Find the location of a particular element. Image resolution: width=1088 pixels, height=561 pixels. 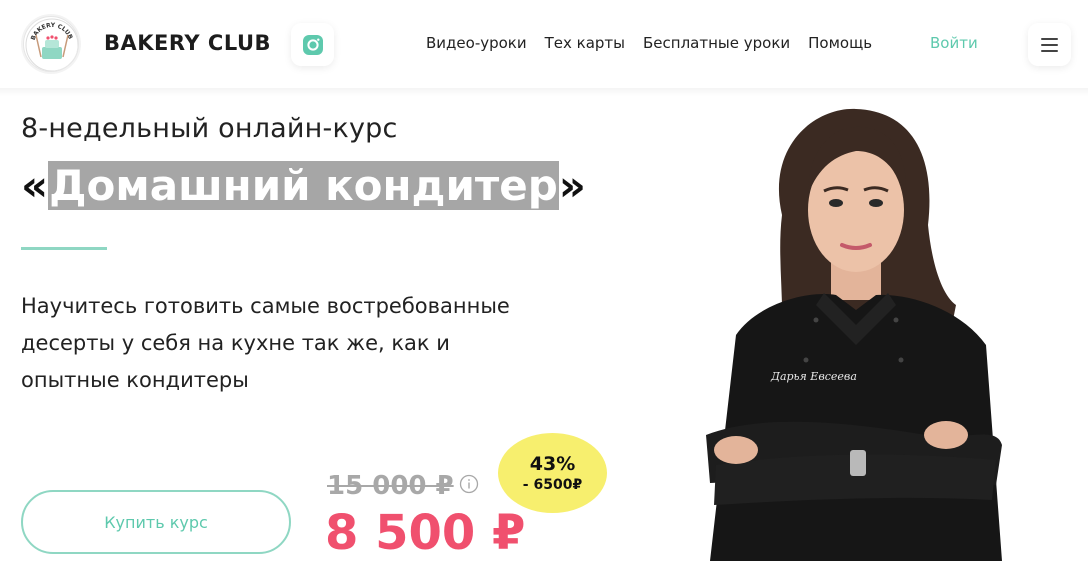

title-quote-open: « is located at coordinates (35, 185).